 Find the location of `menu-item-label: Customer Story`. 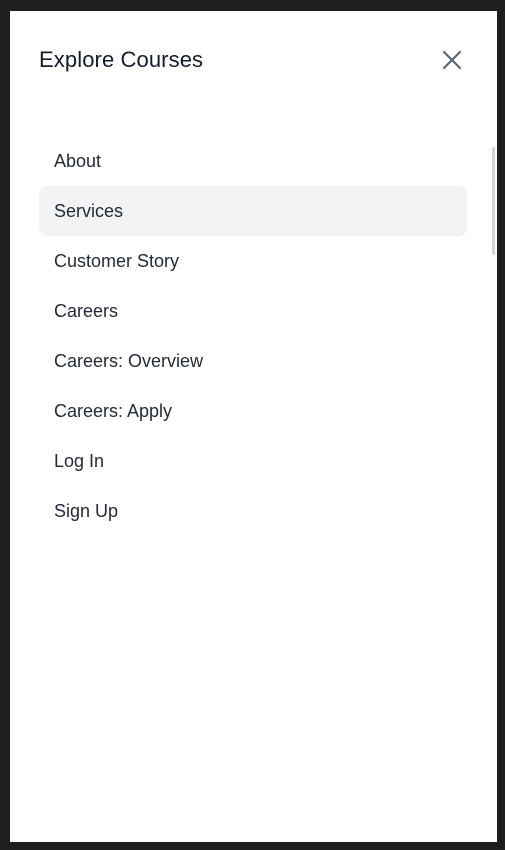

menu-item-label: Customer Story is located at coordinates (117, 261).